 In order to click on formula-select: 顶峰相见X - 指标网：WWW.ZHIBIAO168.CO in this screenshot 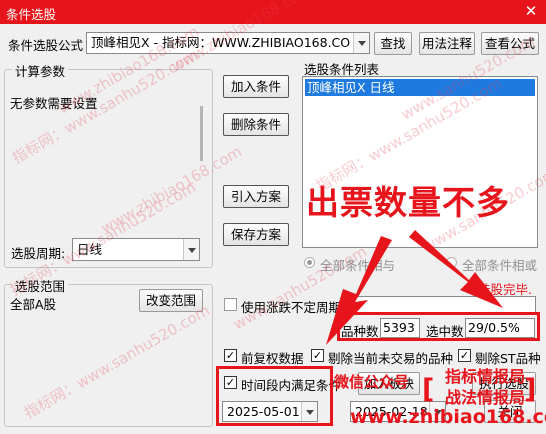, I will do `click(228, 43)`.